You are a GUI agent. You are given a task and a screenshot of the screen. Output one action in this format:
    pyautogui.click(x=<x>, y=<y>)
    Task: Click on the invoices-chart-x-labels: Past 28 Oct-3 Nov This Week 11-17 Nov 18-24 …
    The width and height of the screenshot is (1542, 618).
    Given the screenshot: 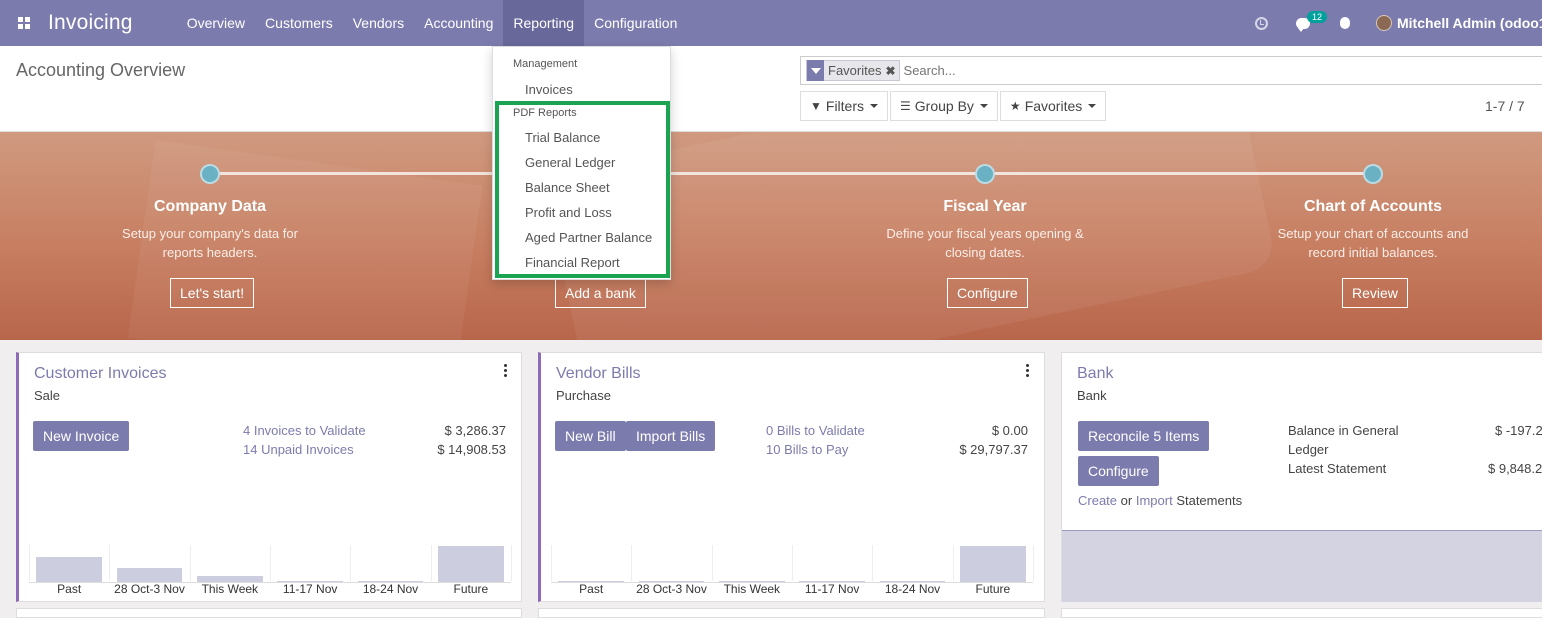 What is the action you would take?
    pyautogui.click(x=270, y=590)
    